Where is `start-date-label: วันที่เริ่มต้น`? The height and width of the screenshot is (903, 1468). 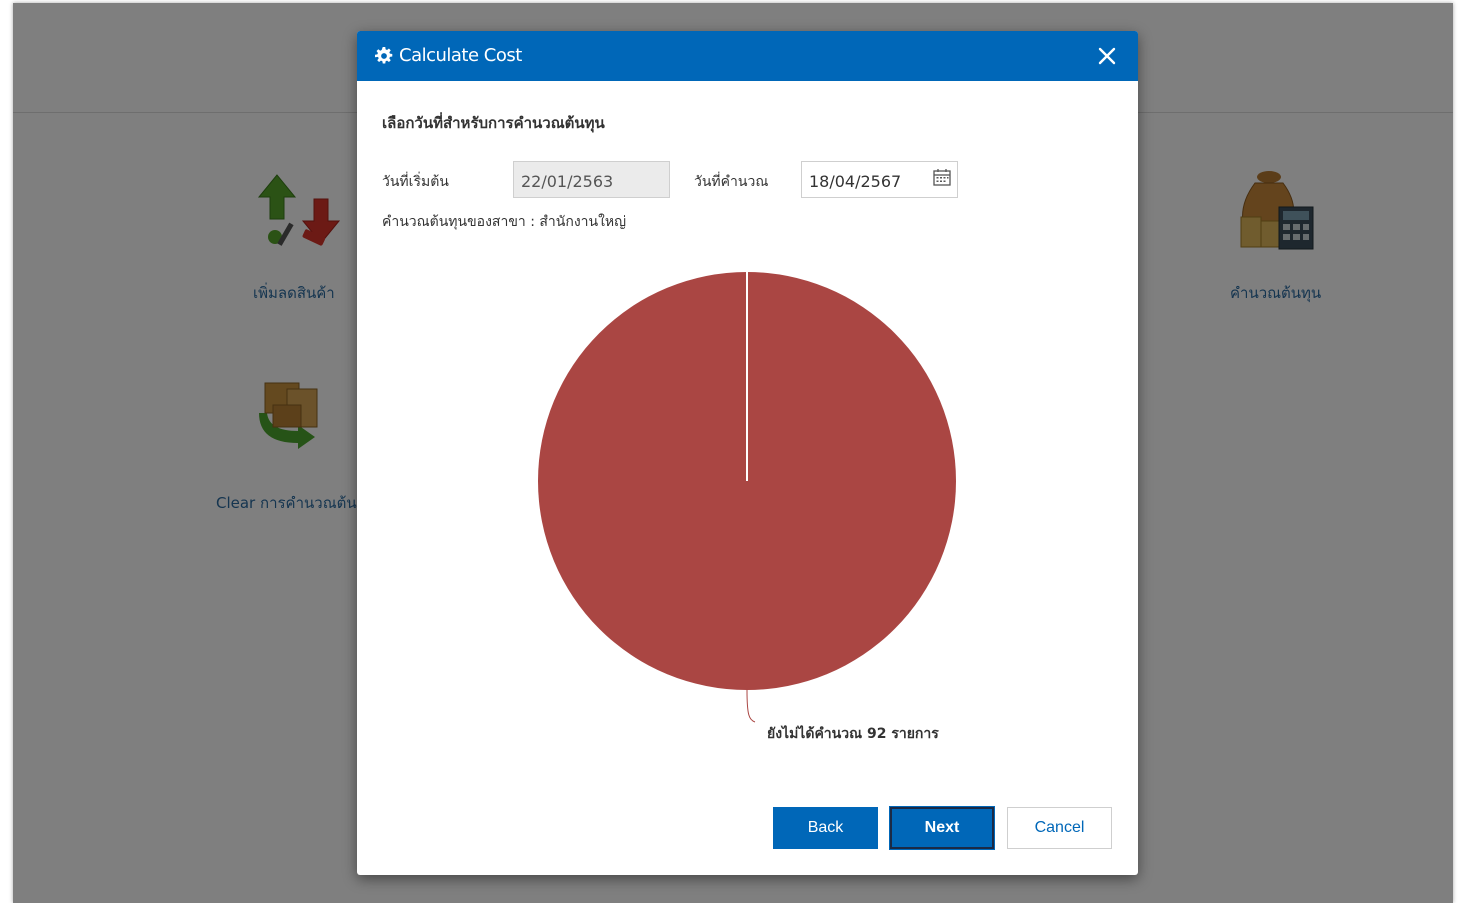
start-date-label: วันที่เริ่มต้น is located at coordinates (415, 182).